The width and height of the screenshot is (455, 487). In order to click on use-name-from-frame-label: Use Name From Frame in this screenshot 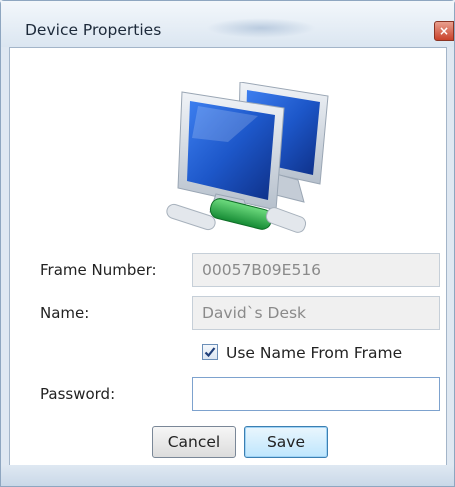, I will do `click(314, 353)`.